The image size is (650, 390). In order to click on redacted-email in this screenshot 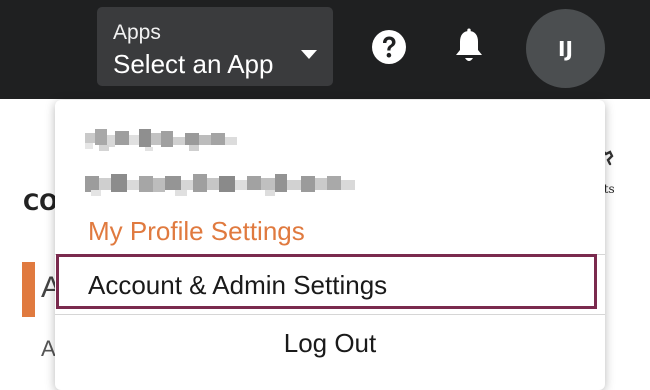, I will do `click(220, 185)`.